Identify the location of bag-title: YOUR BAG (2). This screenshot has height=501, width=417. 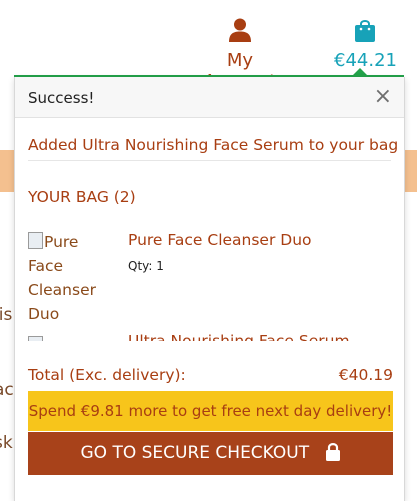
(82, 197).